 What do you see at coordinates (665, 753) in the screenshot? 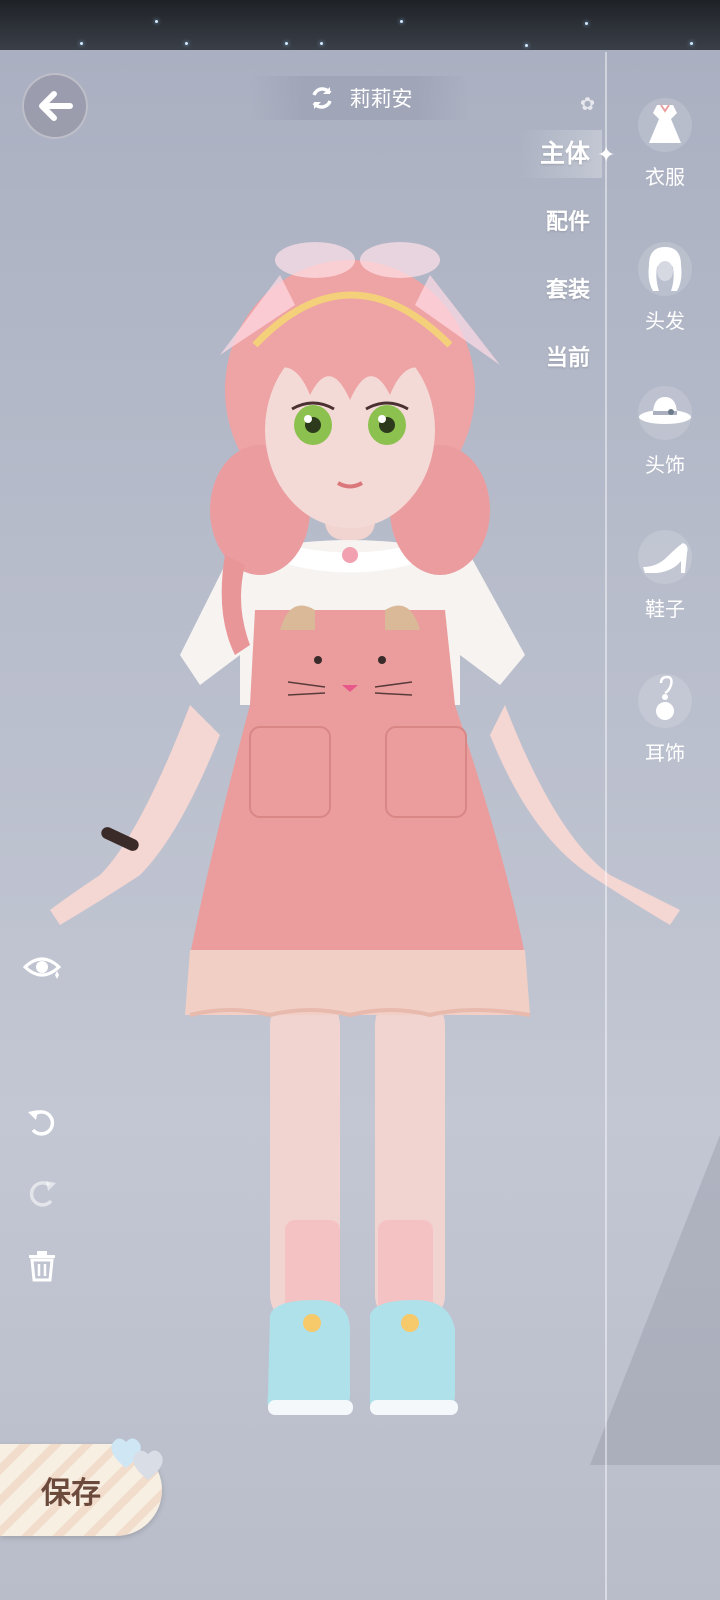
I see `category-label: 耳饰` at bounding box center [665, 753].